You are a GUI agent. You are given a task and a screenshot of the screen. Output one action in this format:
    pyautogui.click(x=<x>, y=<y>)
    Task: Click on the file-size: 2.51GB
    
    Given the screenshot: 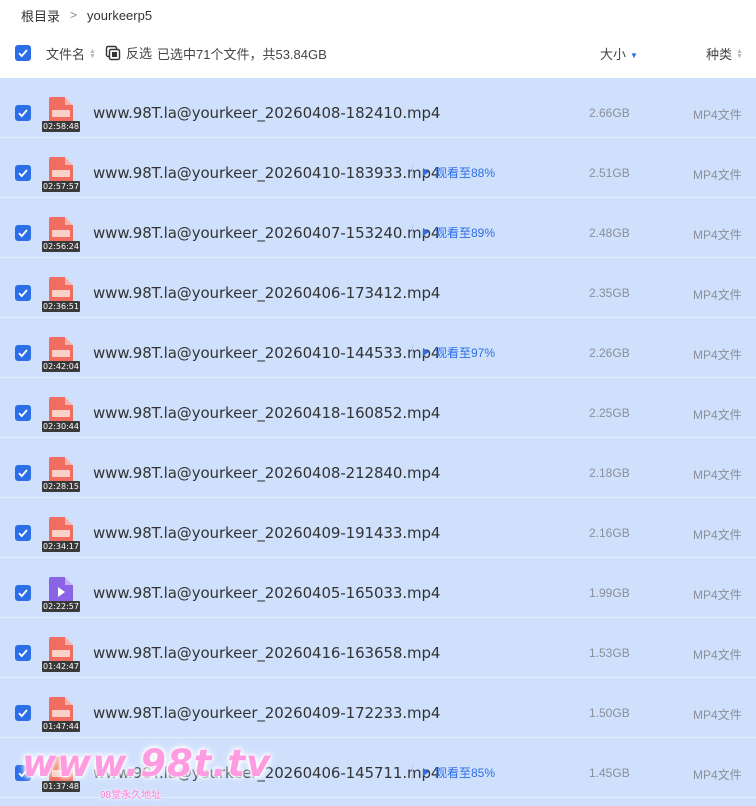 What is the action you would take?
    pyautogui.click(x=609, y=173)
    